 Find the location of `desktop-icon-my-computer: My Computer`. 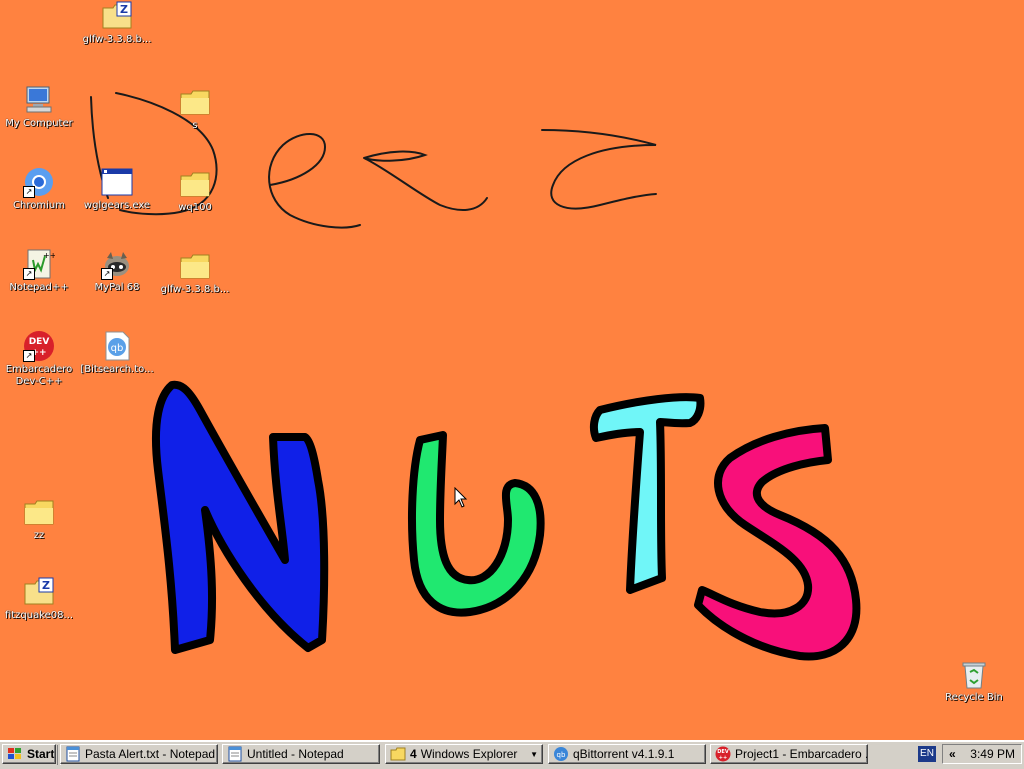

desktop-icon-my-computer: My Computer is located at coordinates (39, 107).